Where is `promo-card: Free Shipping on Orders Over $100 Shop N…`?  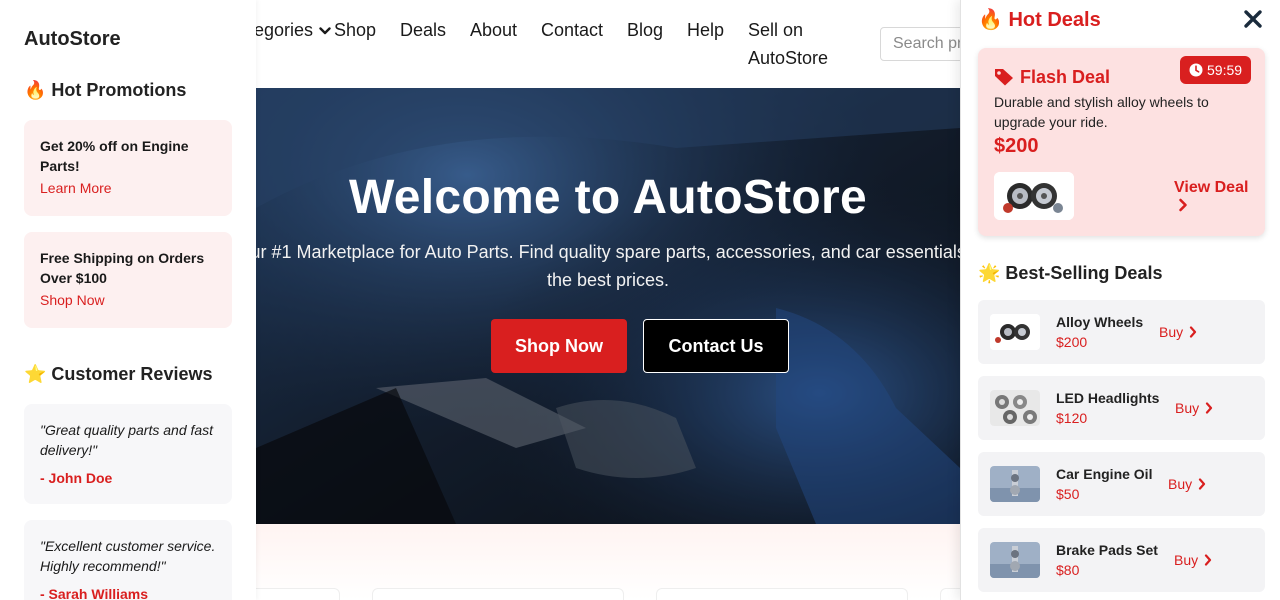
promo-card: Free Shipping on Orders Over $100 Shop N… is located at coordinates (128, 280).